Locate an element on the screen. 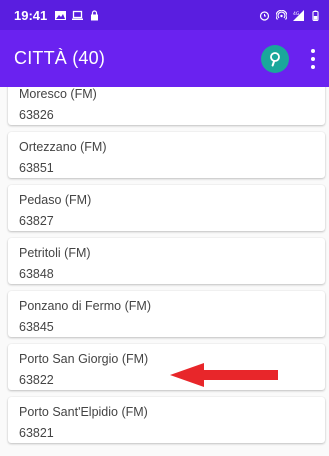 The height and width of the screenshot is (456, 329). city-name: Porto Sant'Elpidio (FM) is located at coordinates (83, 412).